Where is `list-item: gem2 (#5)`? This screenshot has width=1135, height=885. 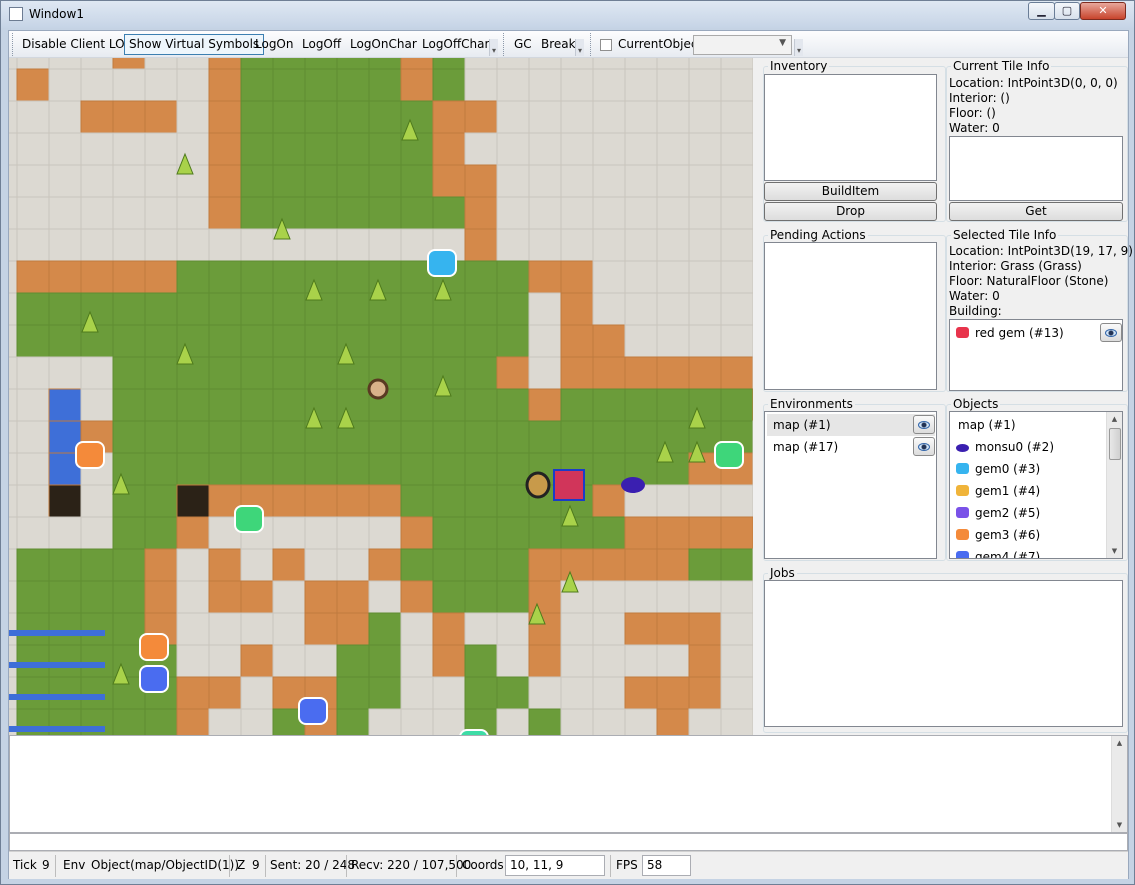
list-item: gem2 (#5) is located at coordinates (996, 513).